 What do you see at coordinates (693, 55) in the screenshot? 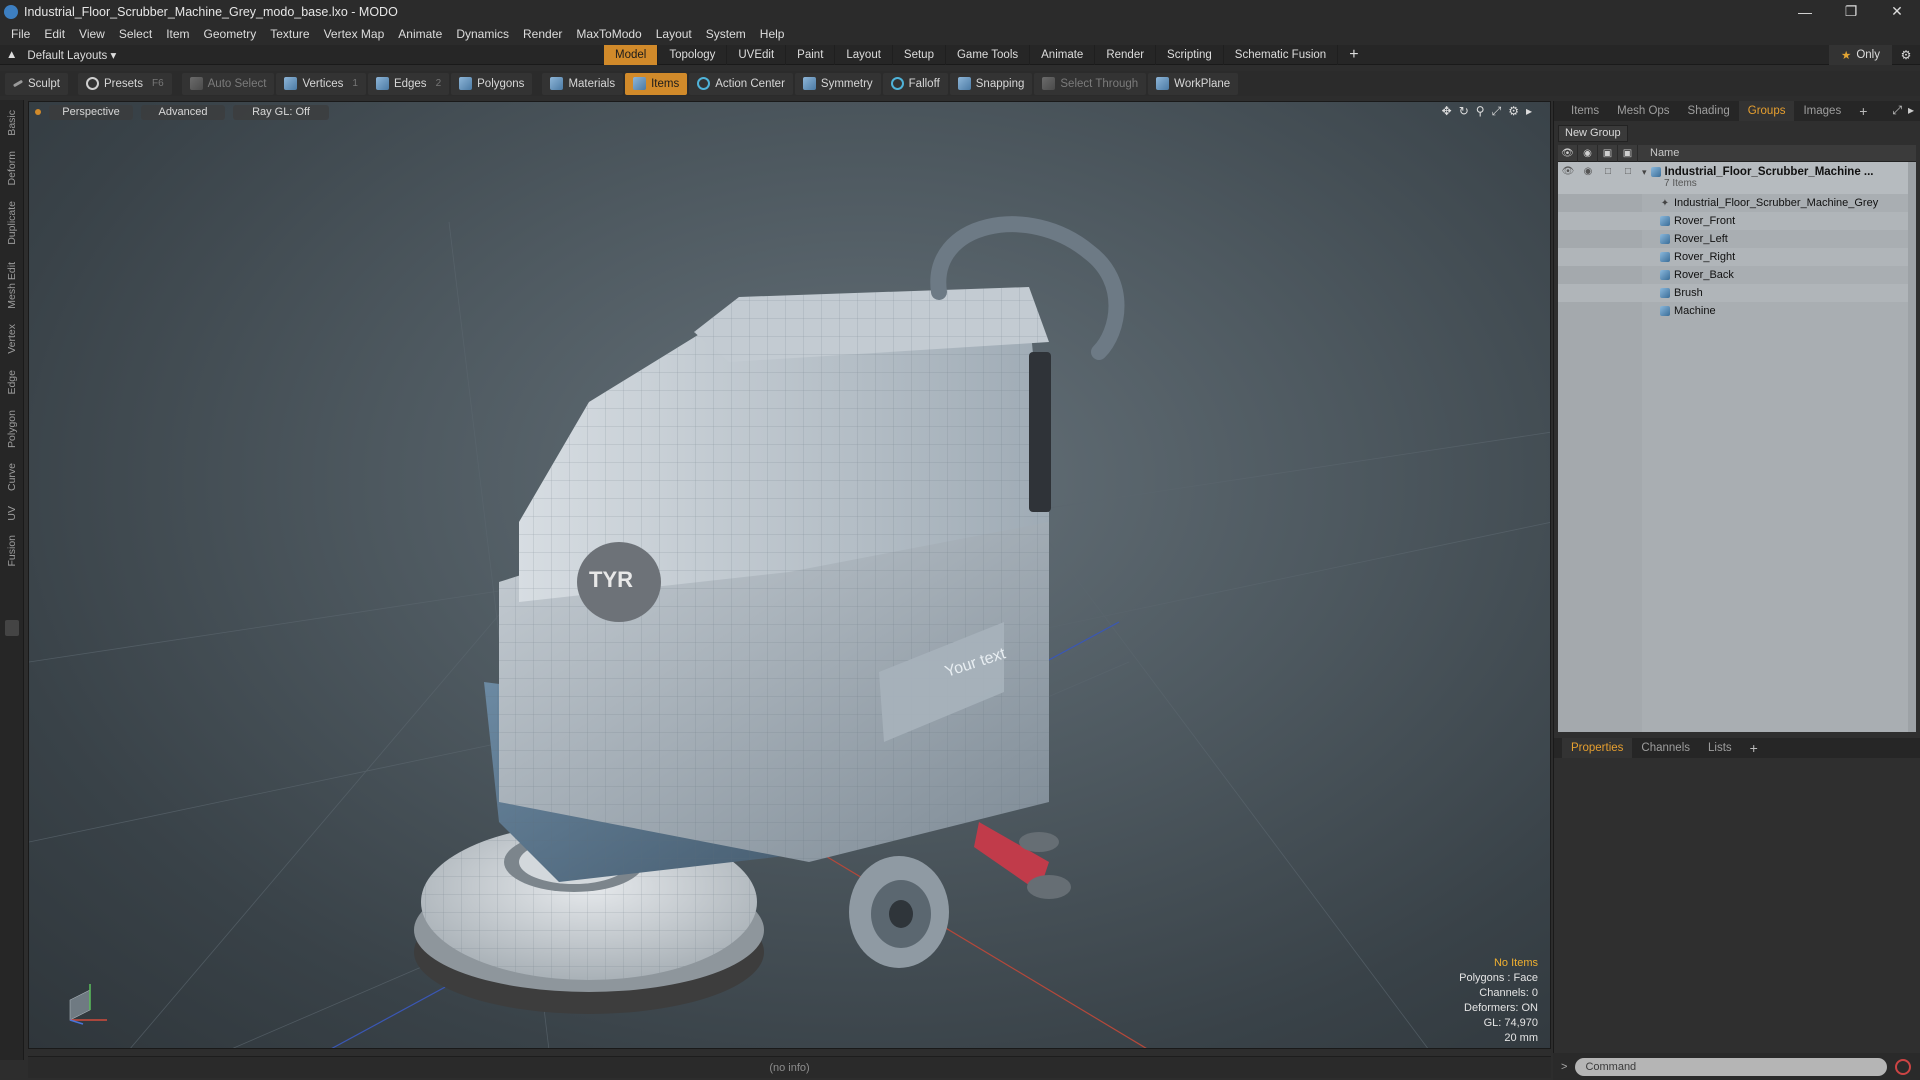
I see `tab-topology: Topology` at bounding box center [693, 55].